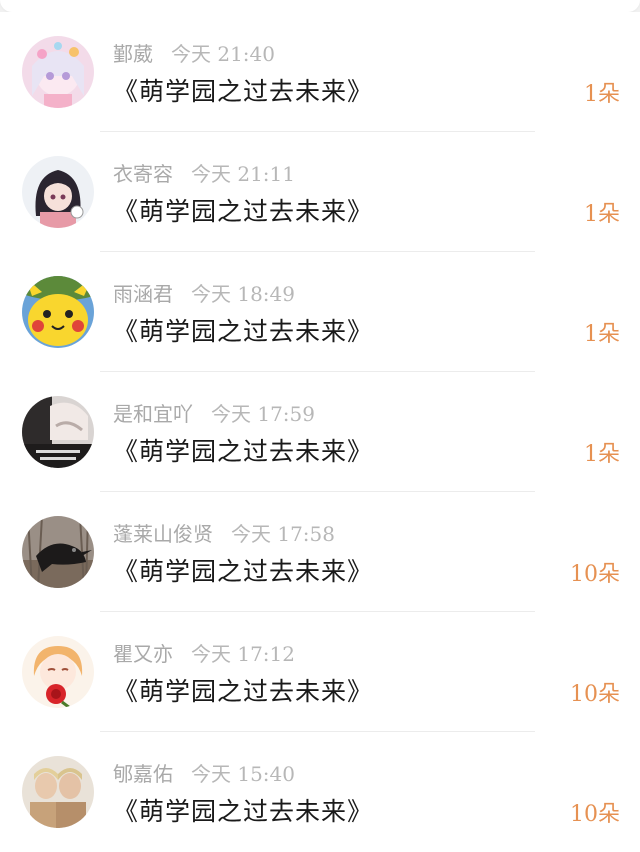  Describe the element at coordinates (320, 552) in the screenshot. I see `list-item: 蓬莱山俊贤 今天 17:58 《萌学园之过去未来》 10朵` at that location.